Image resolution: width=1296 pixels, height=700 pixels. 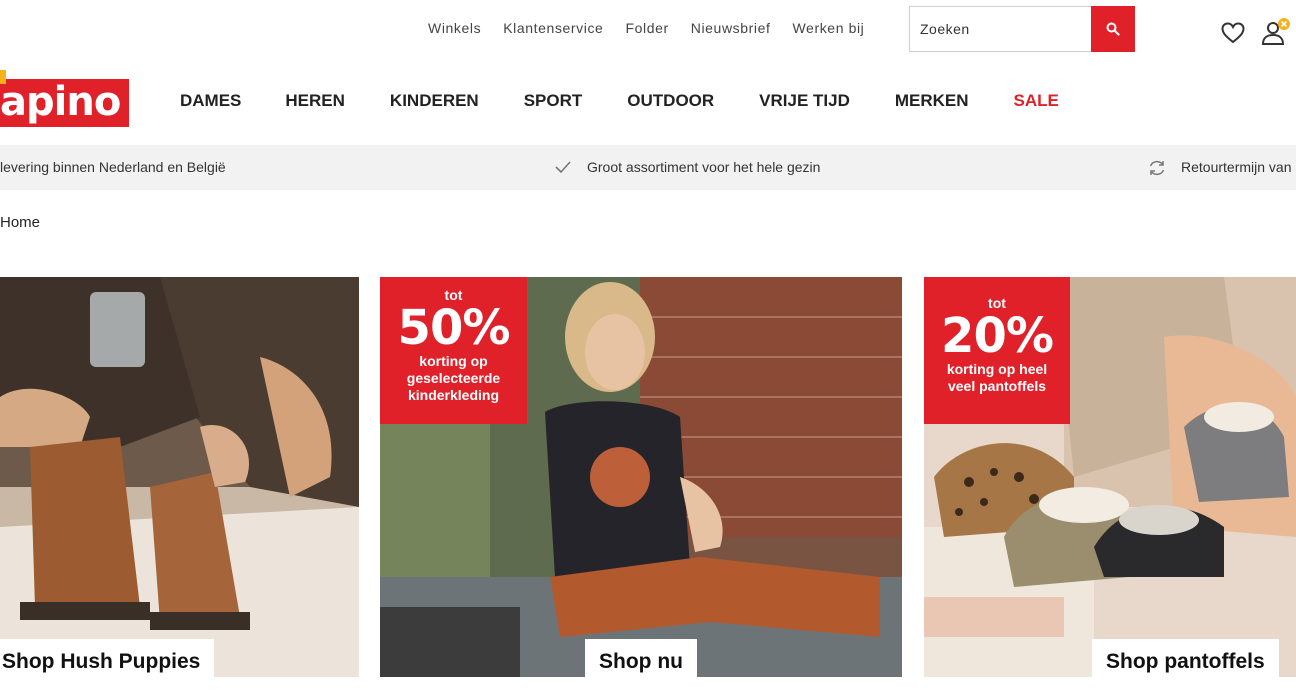 What do you see at coordinates (107, 658) in the screenshot?
I see `cta-shop-hush-puppies: Shop Hush Puppies` at bounding box center [107, 658].